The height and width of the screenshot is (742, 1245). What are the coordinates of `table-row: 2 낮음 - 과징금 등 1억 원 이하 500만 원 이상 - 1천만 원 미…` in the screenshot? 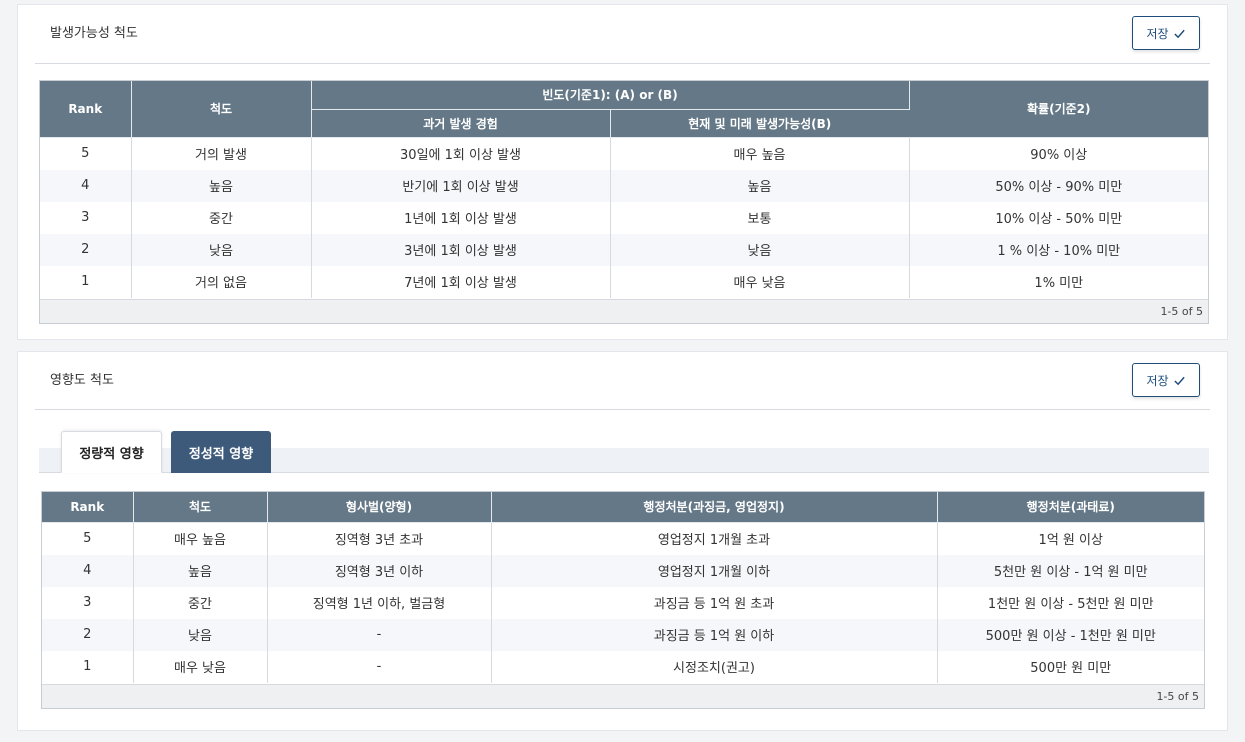 It's located at (623, 634).